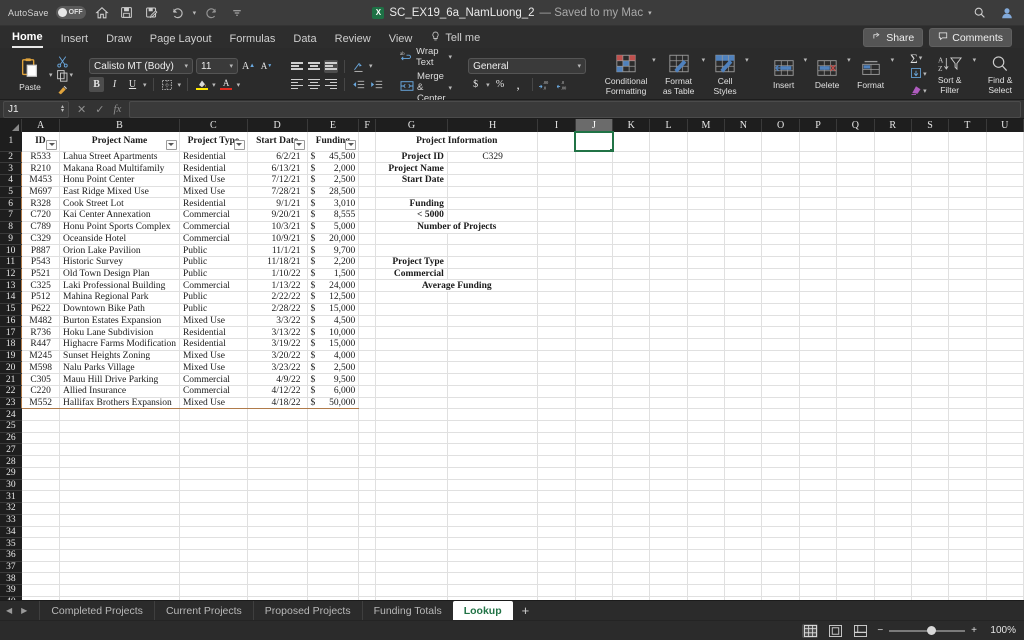  I want to click on table-row: 9/1/21, so click(277, 204).